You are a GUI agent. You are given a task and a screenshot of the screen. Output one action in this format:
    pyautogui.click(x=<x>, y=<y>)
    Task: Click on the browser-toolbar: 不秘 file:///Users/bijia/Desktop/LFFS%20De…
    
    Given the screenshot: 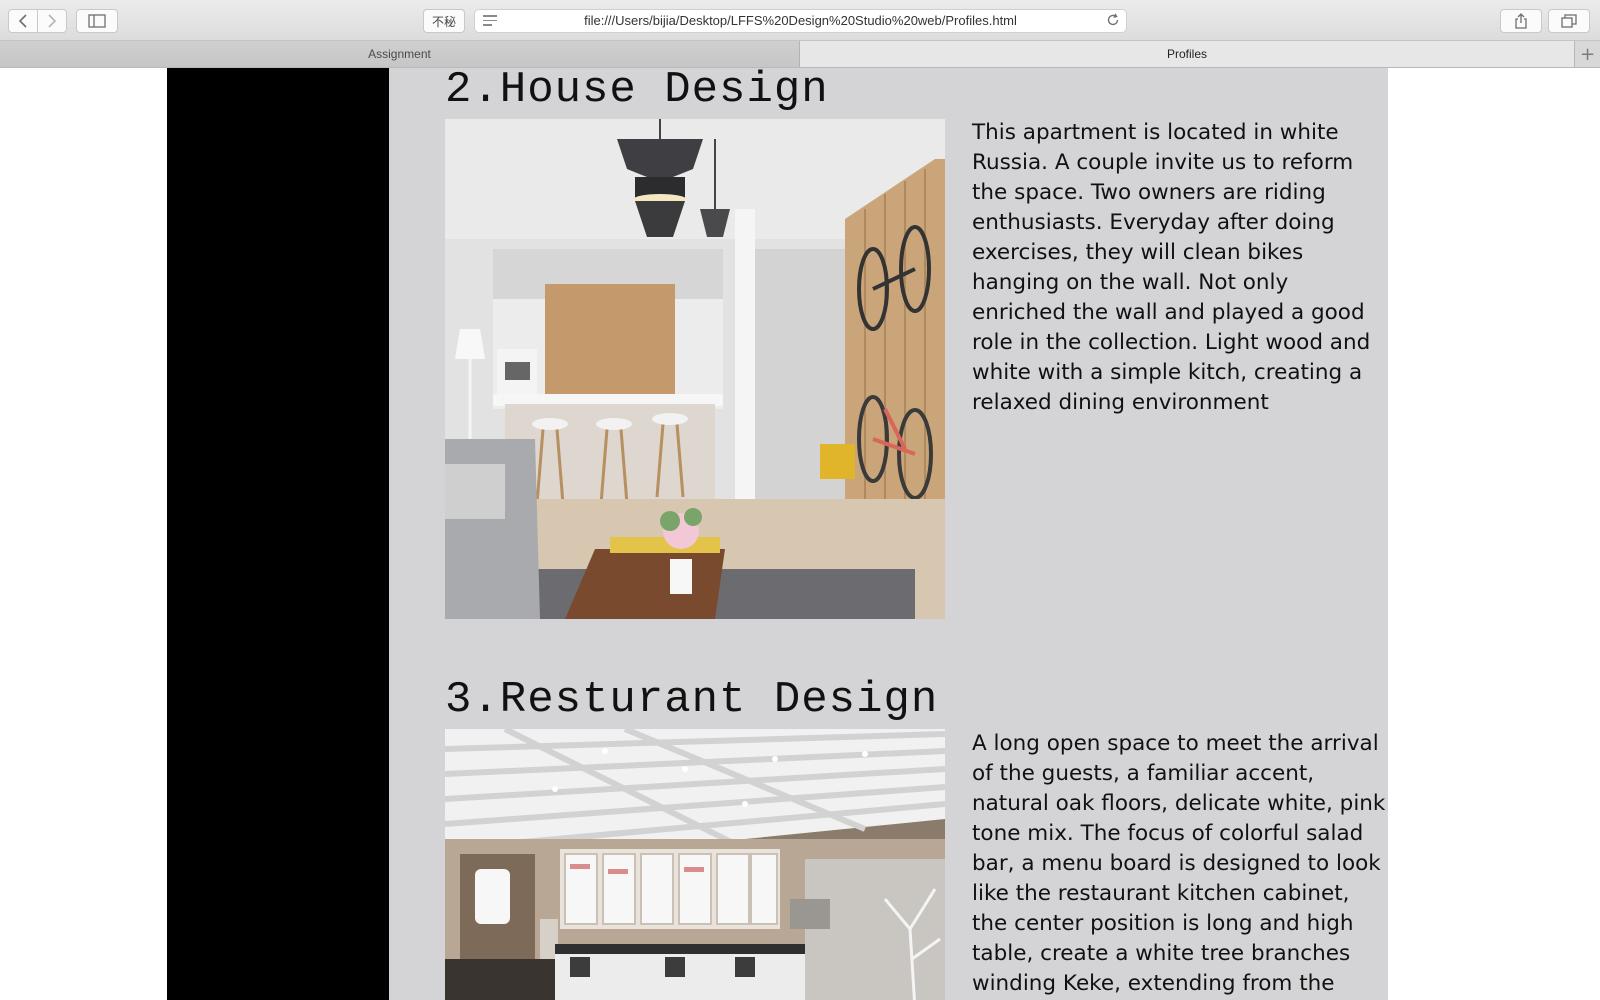 What is the action you would take?
    pyautogui.click(x=800, y=20)
    